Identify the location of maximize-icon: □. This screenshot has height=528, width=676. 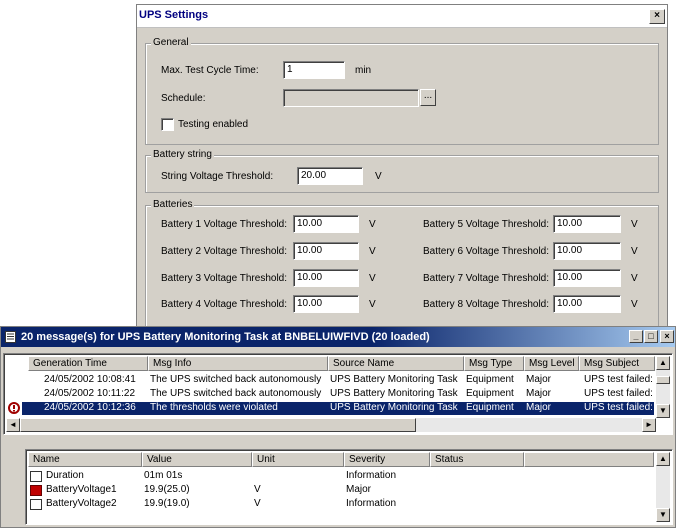
(651, 336).